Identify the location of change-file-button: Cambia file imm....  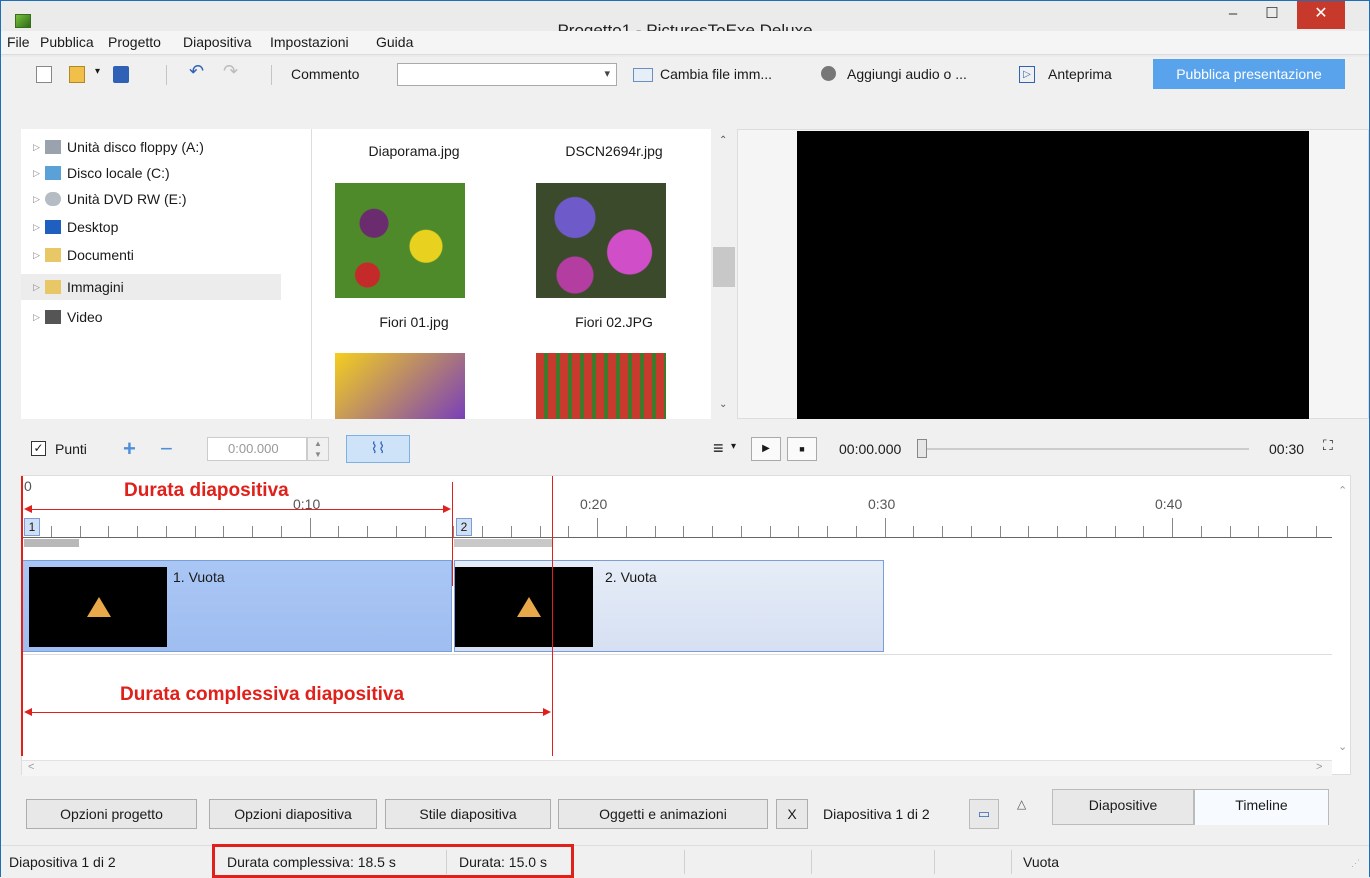
(716, 74).